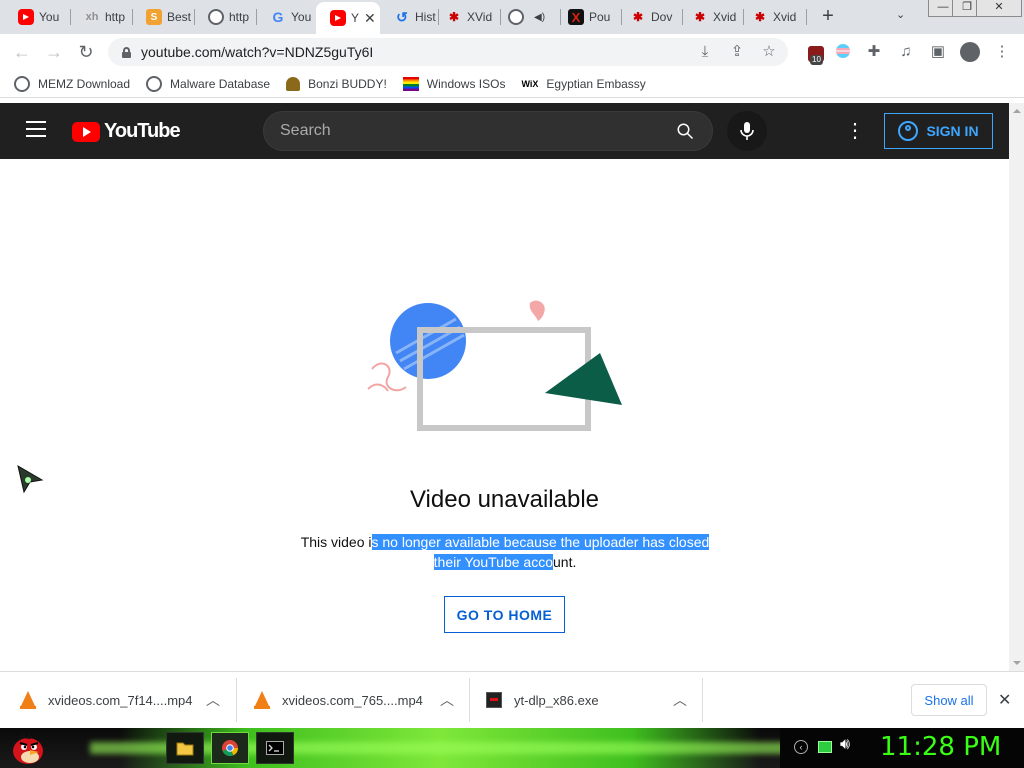 This screenshot has height=768, width=1024. What do you see at coordinates (470, 131) in the screenshot?
I see `search-input` at bounding box center [470, 131].